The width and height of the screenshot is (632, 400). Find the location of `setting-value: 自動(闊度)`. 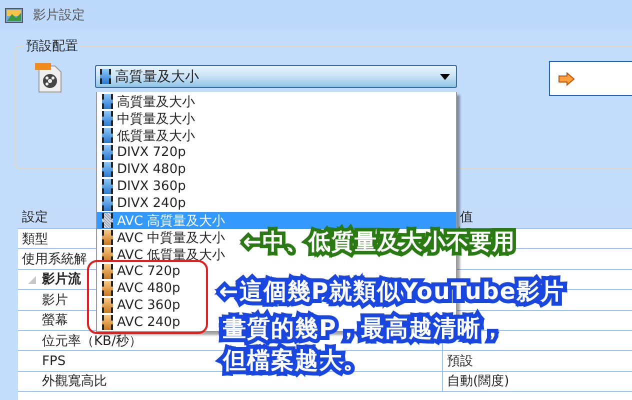

setting-value: 自動(闊度) is located at coordinates (478, 381).